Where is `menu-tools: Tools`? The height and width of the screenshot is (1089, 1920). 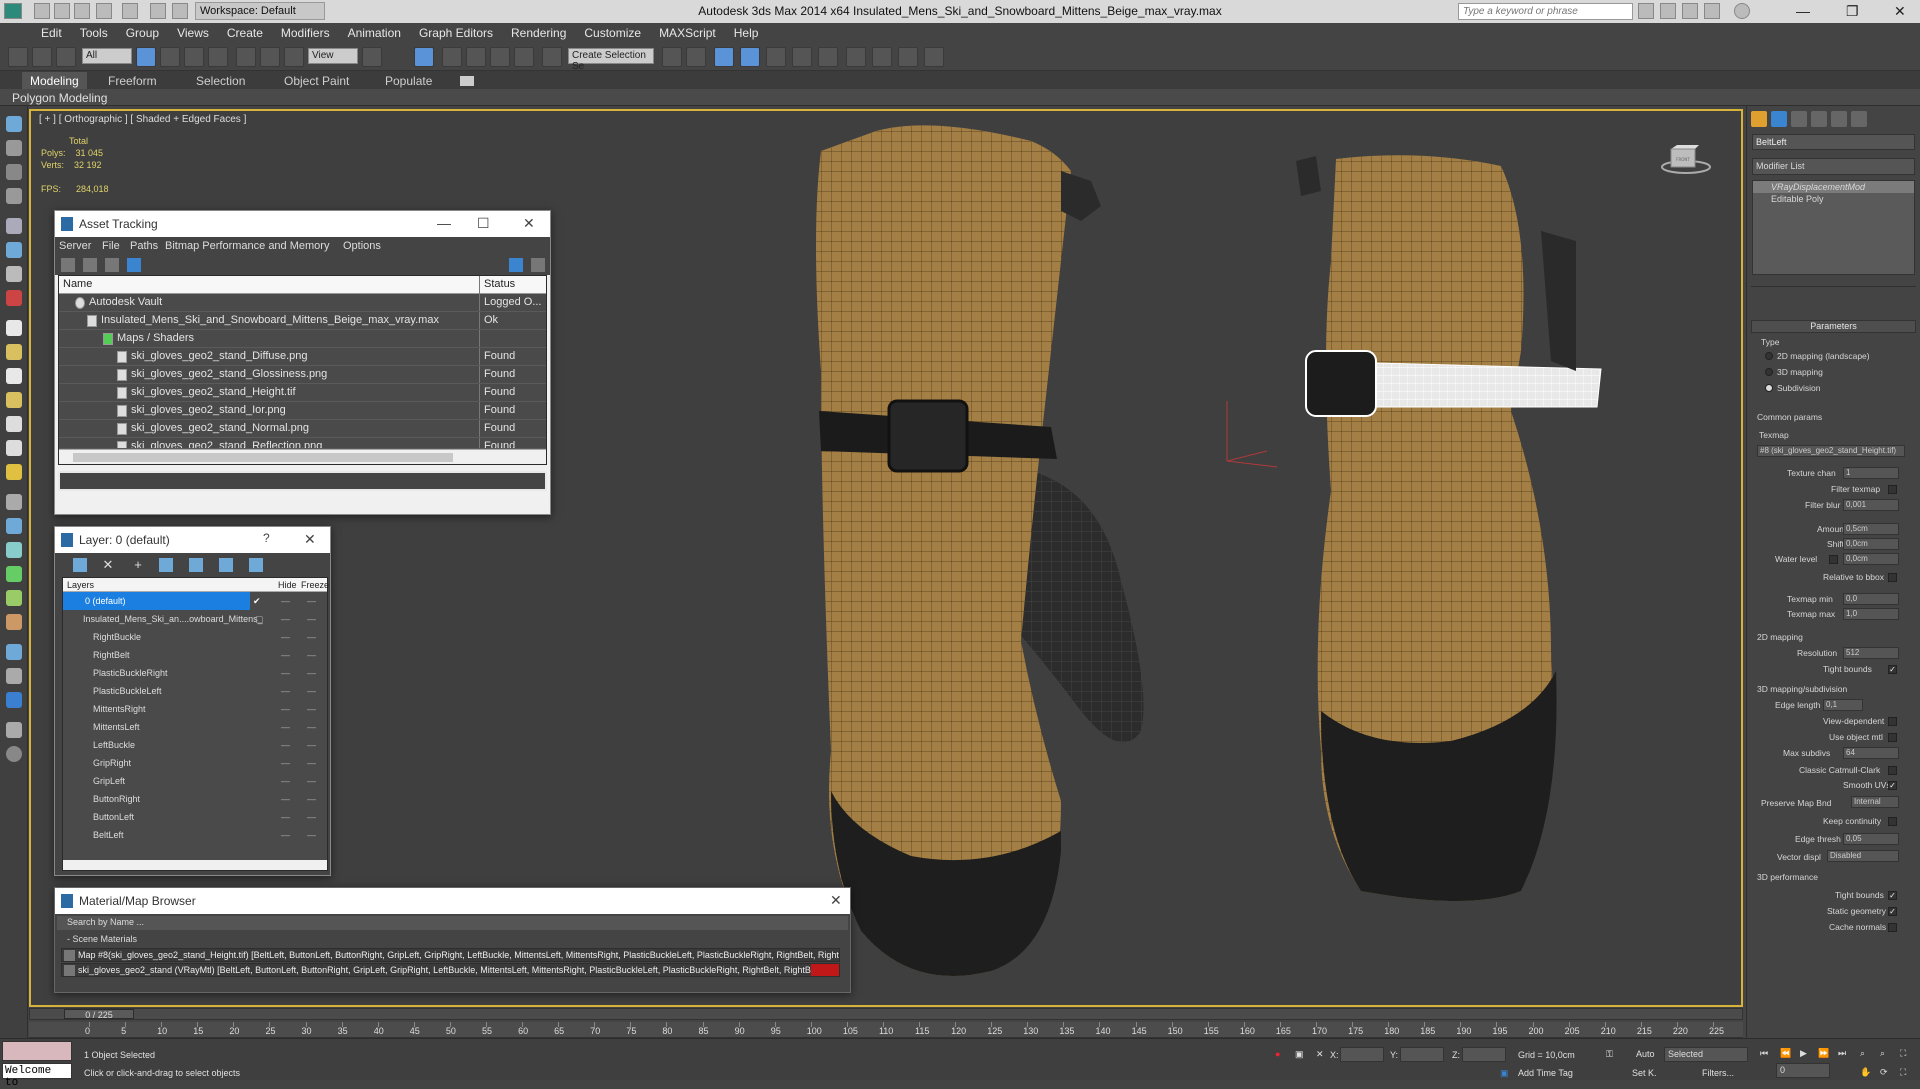 menu-tools: Tools is located at coordinates (94, 31).